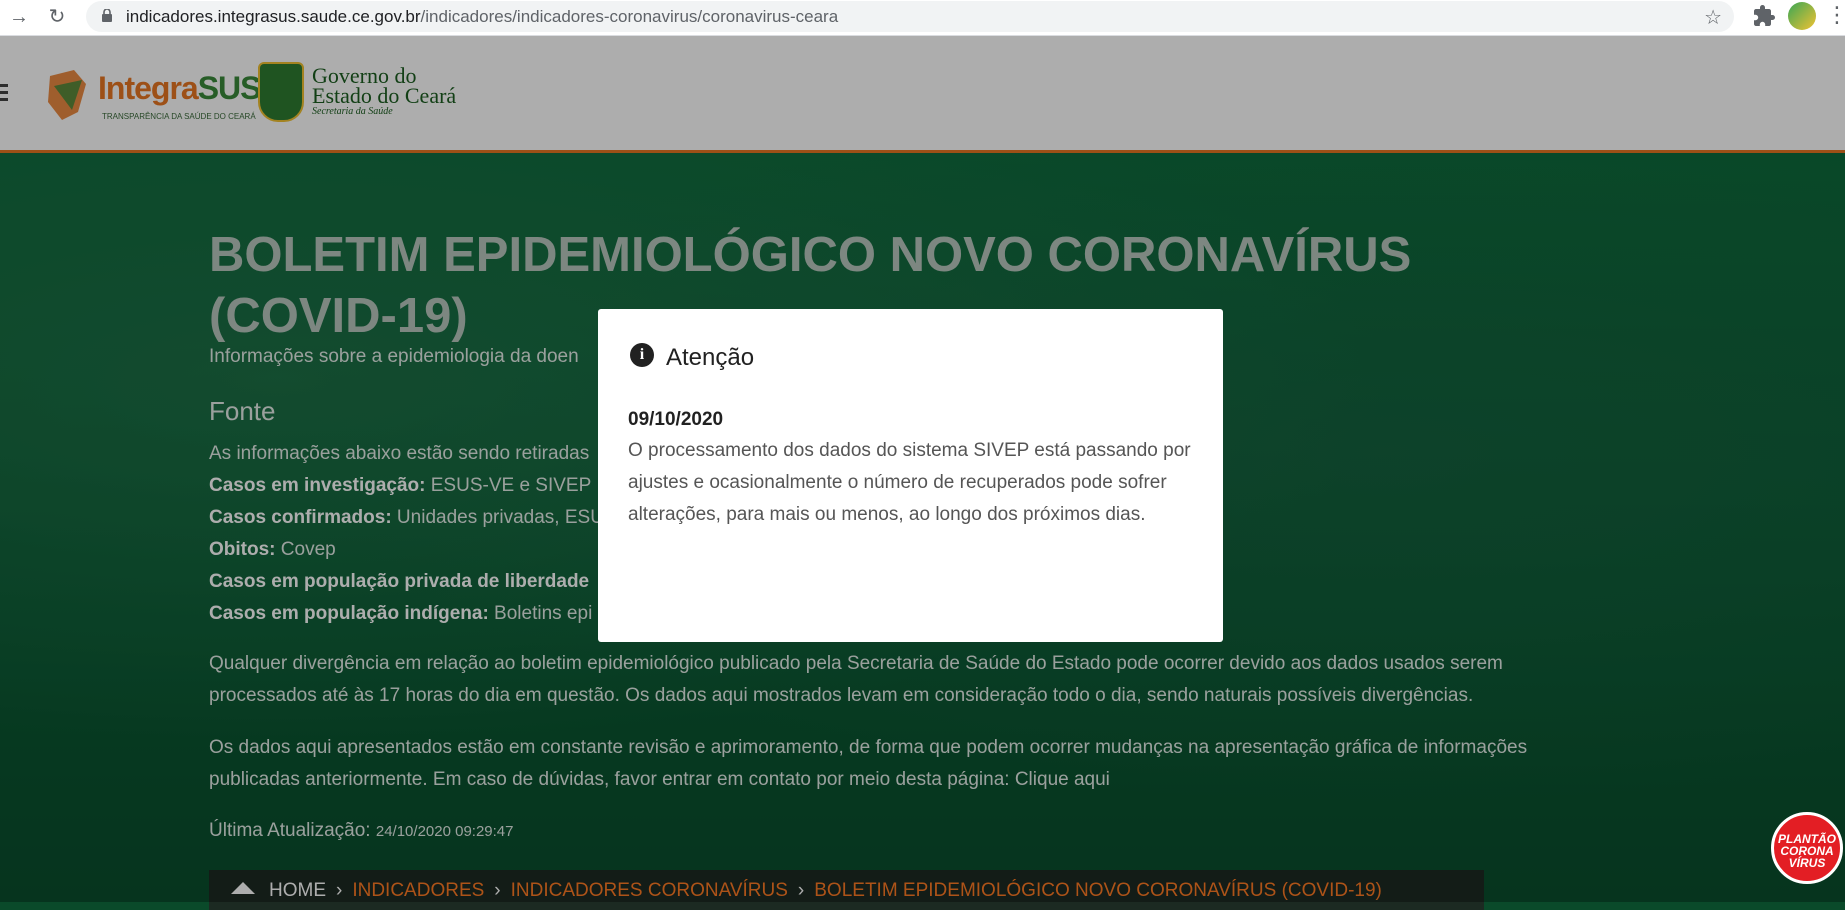  What do you see at coordinates (1764, 16) in the screenshot?
I see `extensions-icon` at bounding box center [1764, 16].